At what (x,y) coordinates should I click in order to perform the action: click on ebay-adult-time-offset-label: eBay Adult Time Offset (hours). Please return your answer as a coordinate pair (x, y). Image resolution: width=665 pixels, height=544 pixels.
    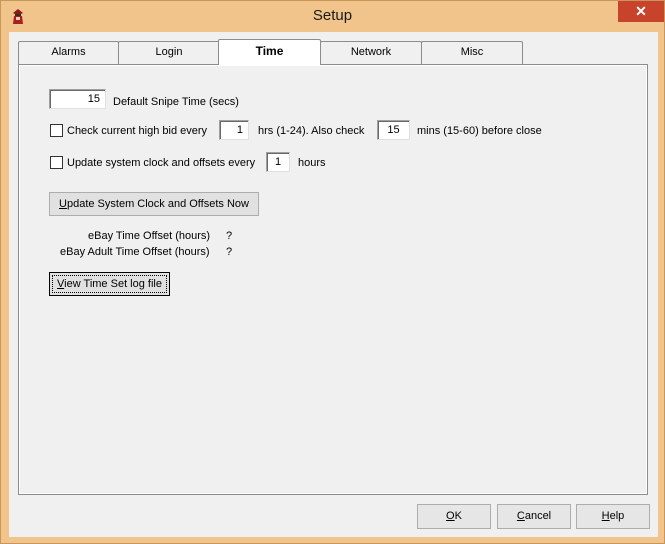
    Looking at the image, I should click on (135, 252).